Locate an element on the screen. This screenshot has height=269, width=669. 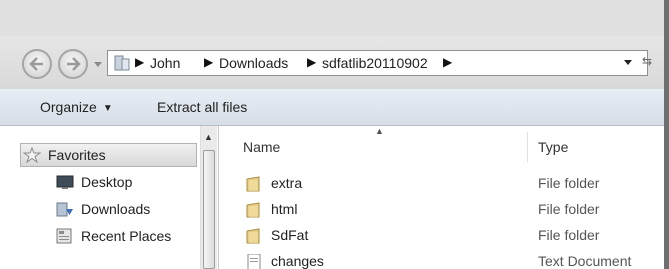
extract-all-button: Extract all files is located at coordinates (202, 107).